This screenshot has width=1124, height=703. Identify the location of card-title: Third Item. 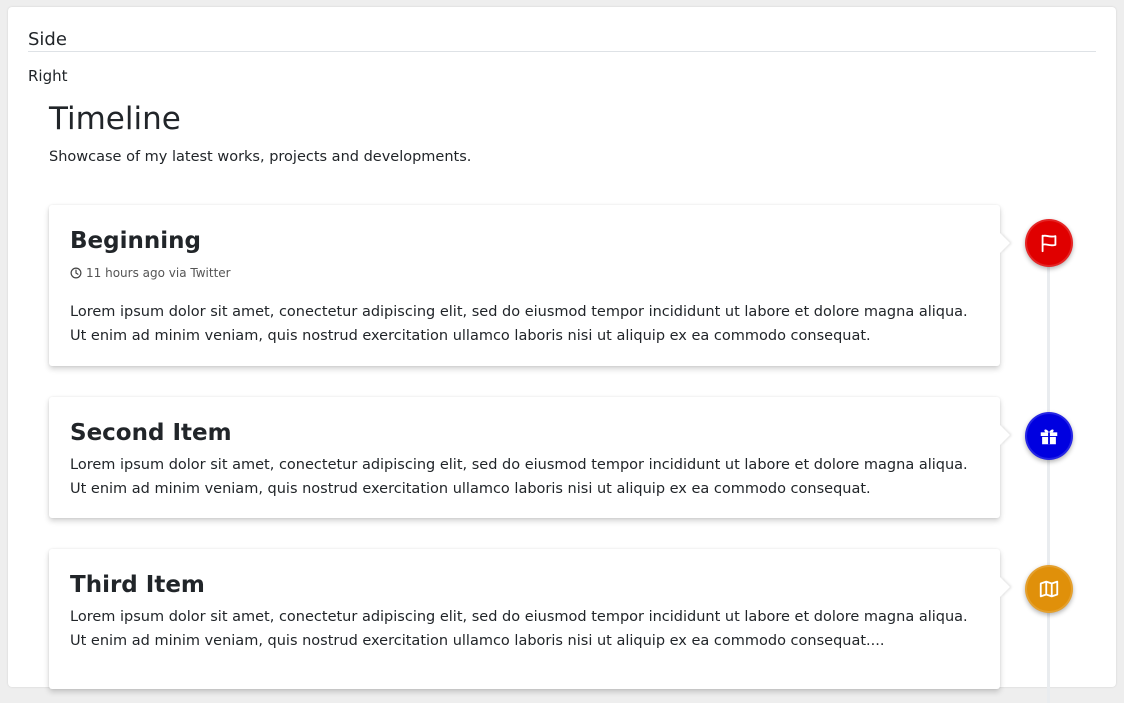
(137, 585).